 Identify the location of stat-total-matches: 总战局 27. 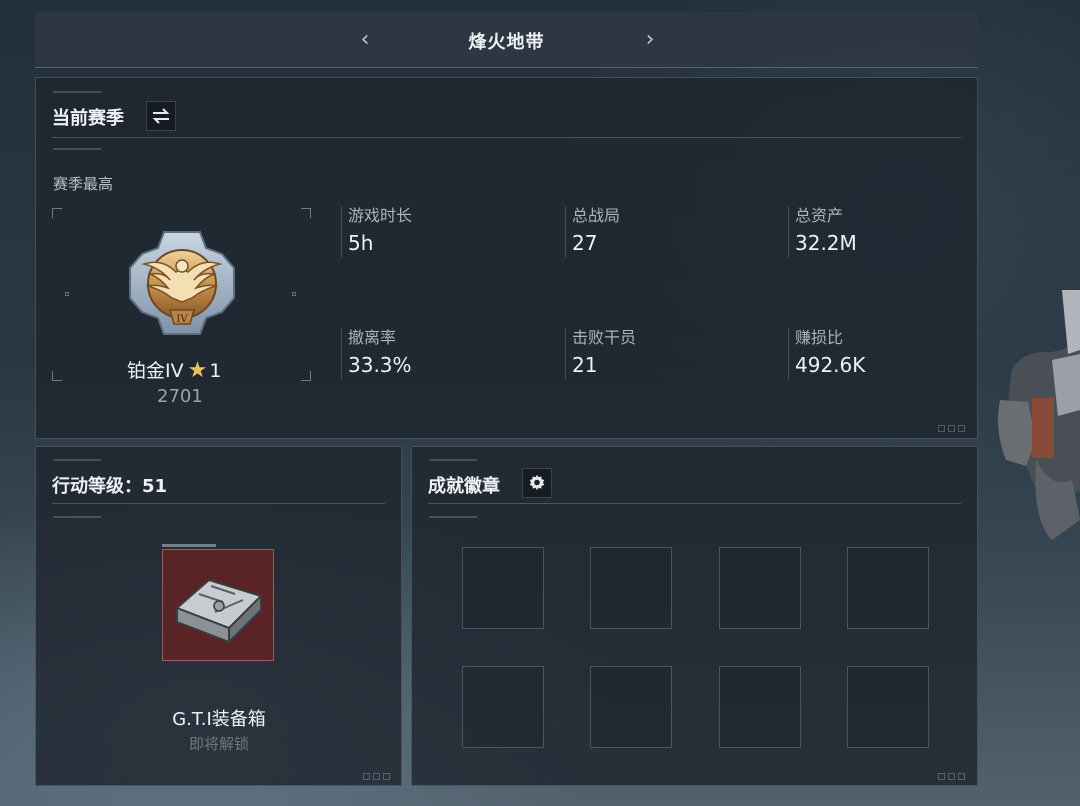
(592, 232).